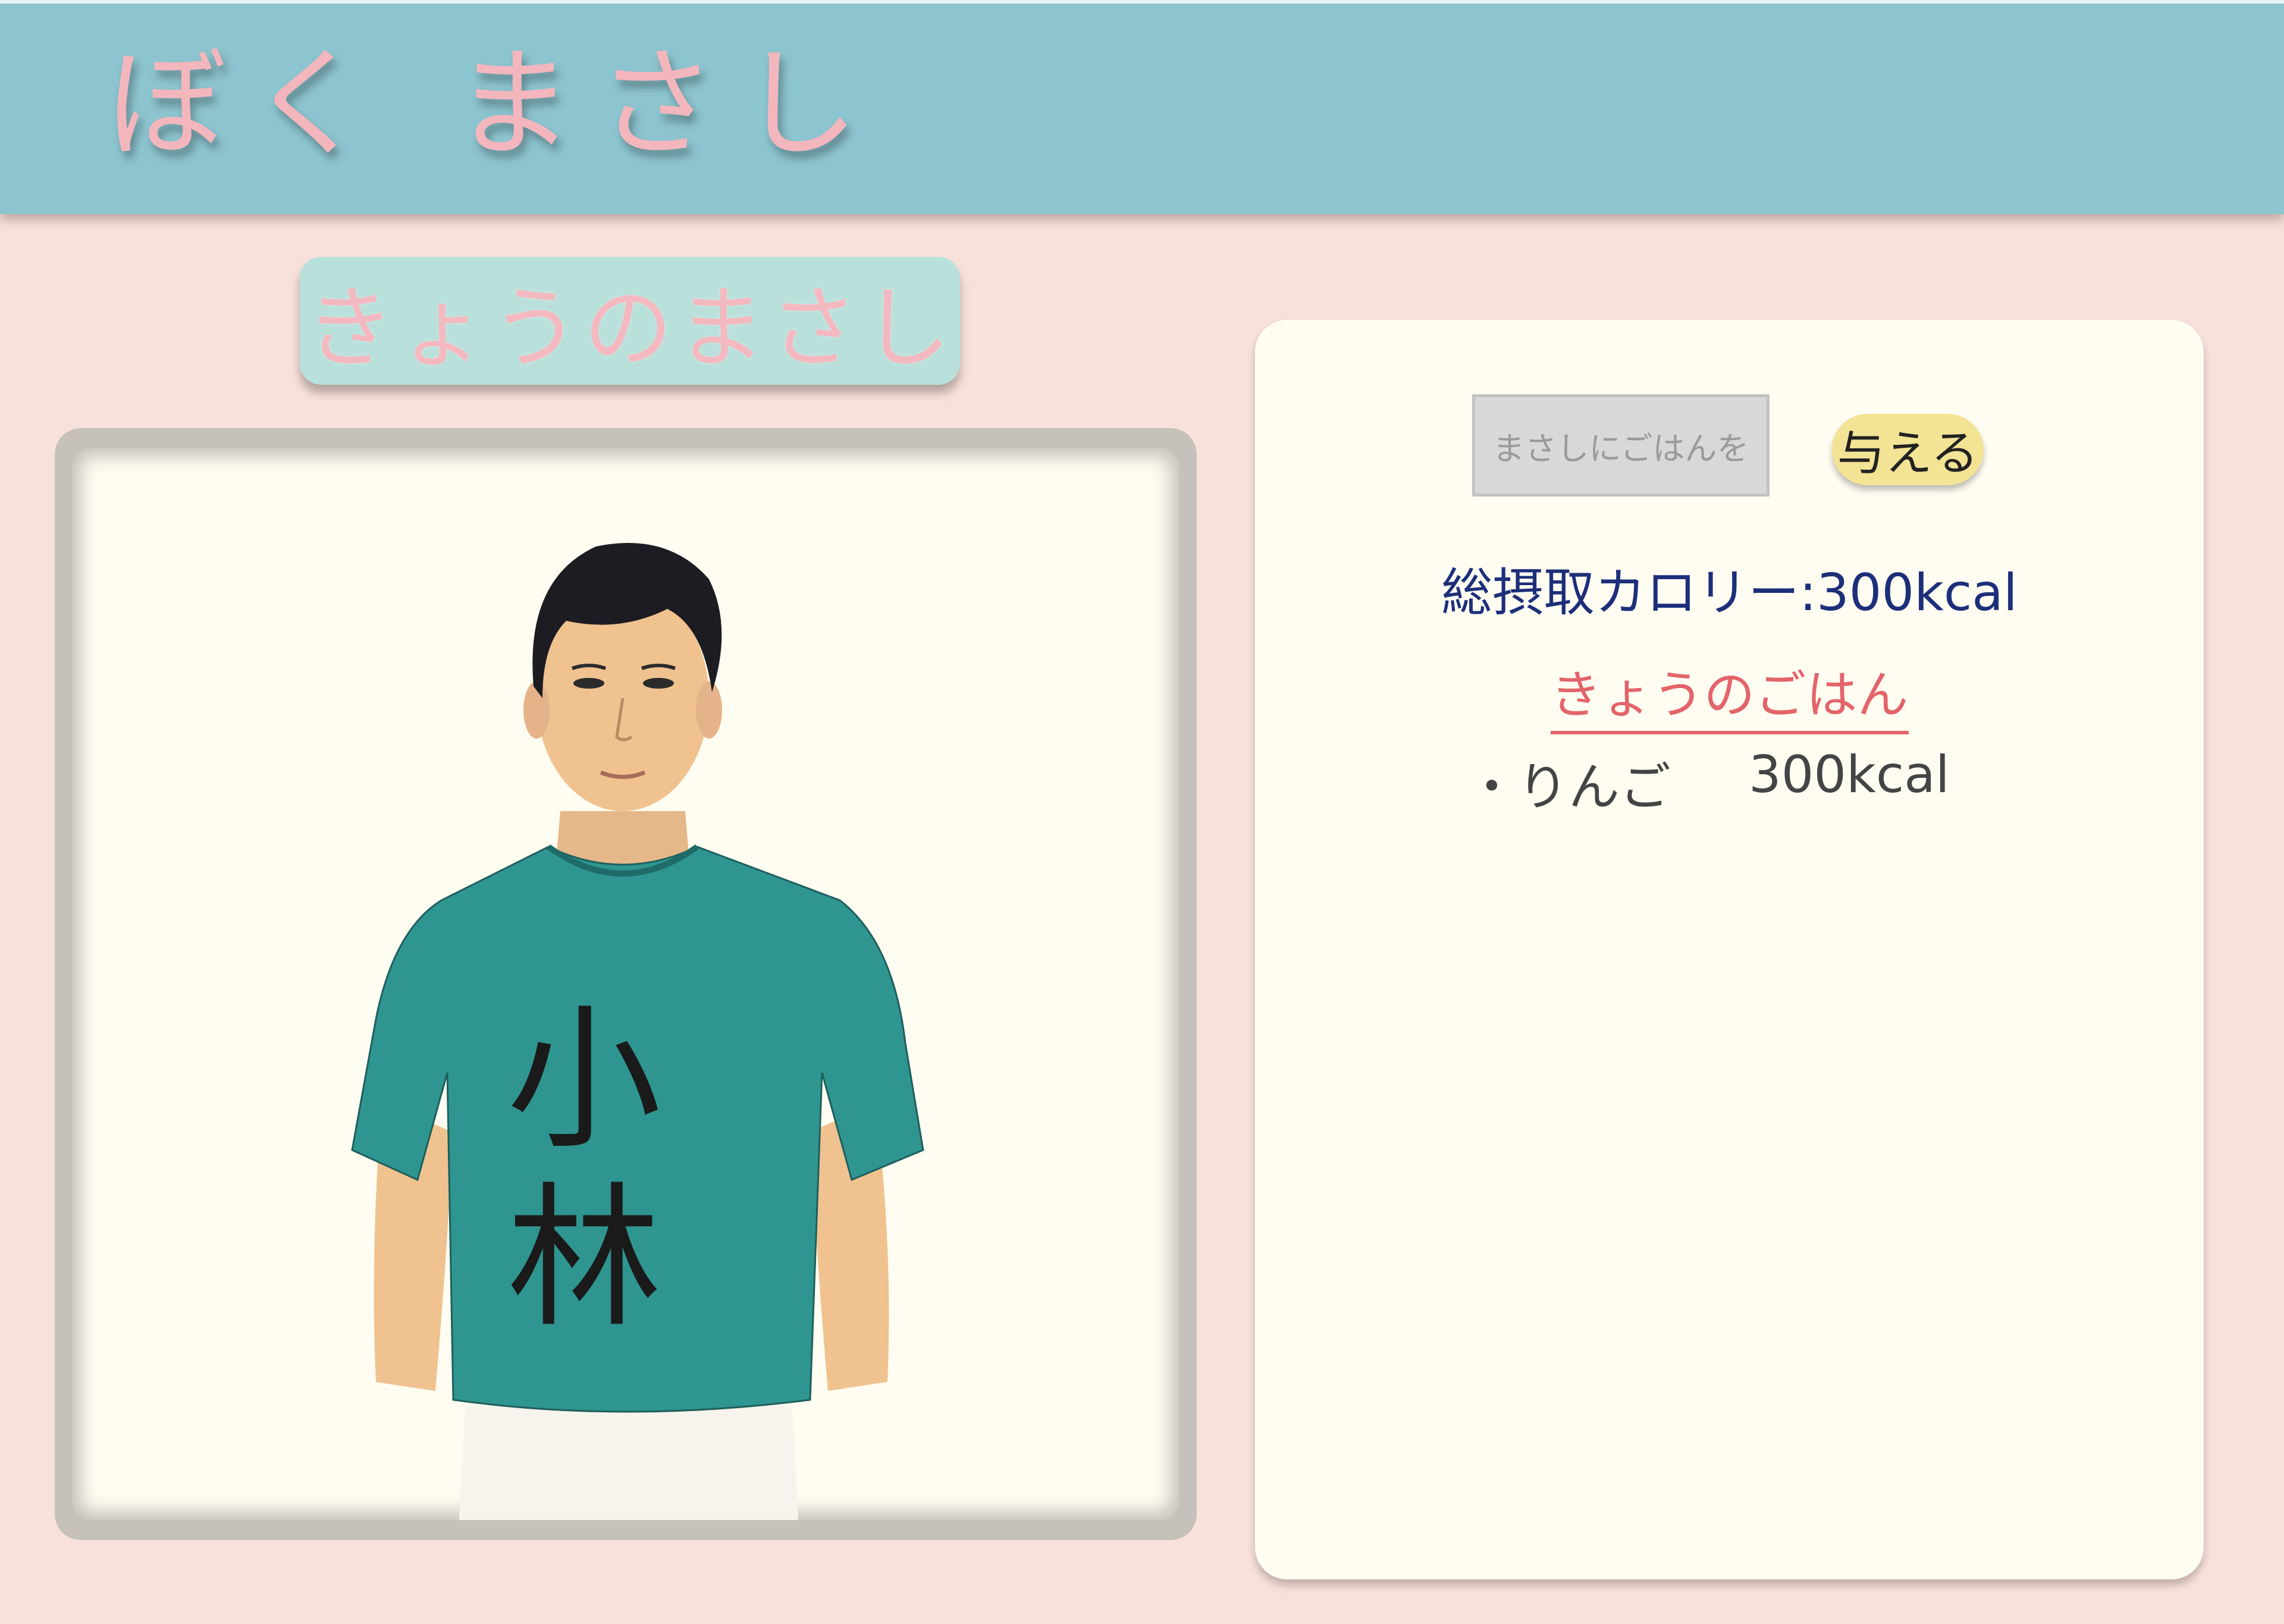 The height and width of the screenshot is (1624, 2284). I want to click on give-button: 与える, so click(1908, 449).